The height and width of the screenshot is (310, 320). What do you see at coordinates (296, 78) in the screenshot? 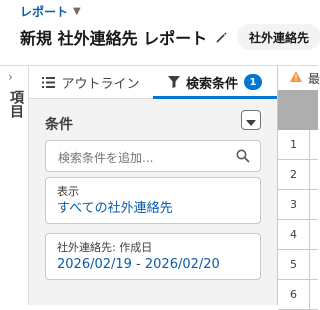
I see `warning-icon` at bounding box center [296, 78].